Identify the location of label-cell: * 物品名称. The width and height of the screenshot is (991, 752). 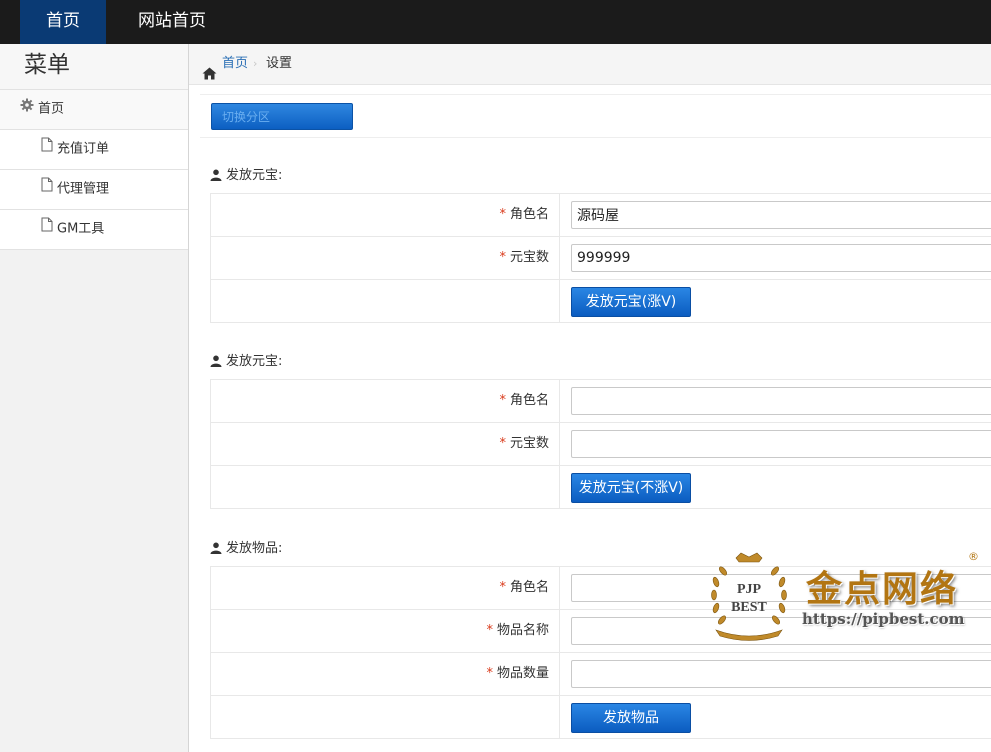
(385, 631).